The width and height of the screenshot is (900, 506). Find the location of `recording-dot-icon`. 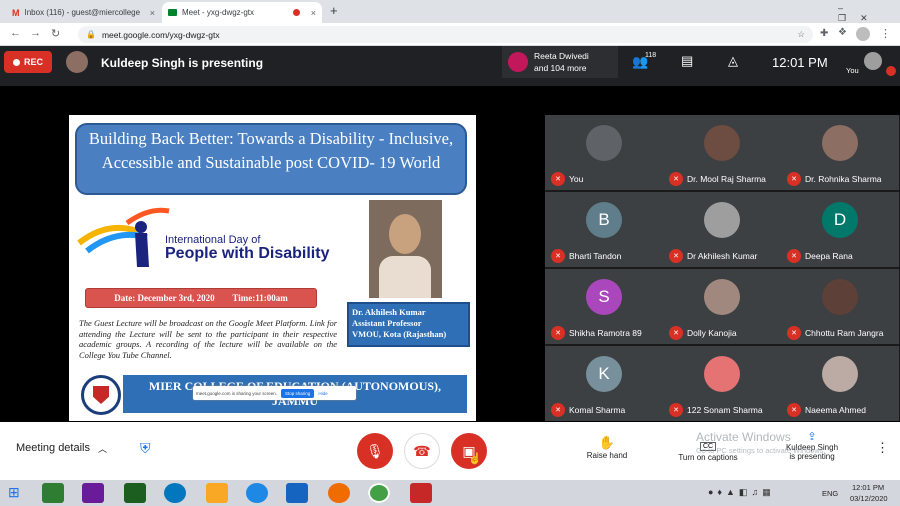

recording-dot-icon is located at coordinates (296, 12).